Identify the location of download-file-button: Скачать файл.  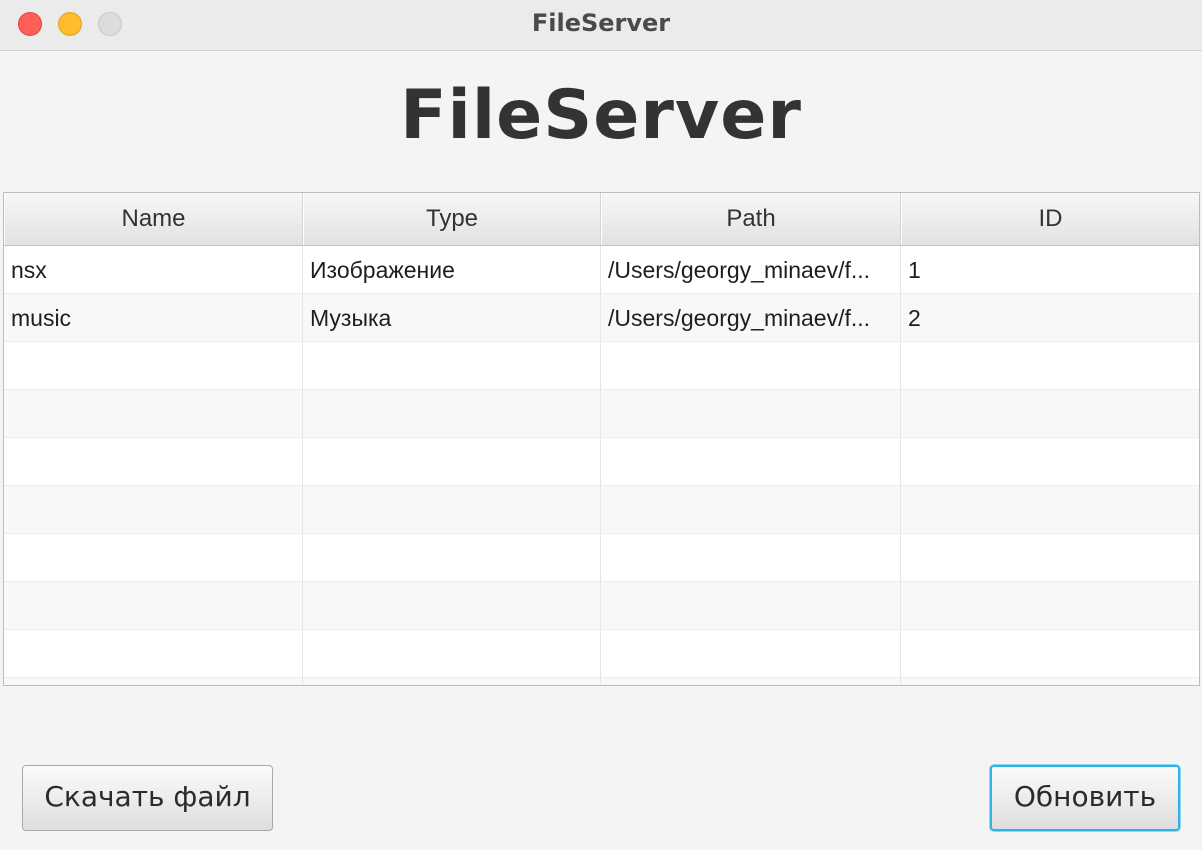
(147, 798).